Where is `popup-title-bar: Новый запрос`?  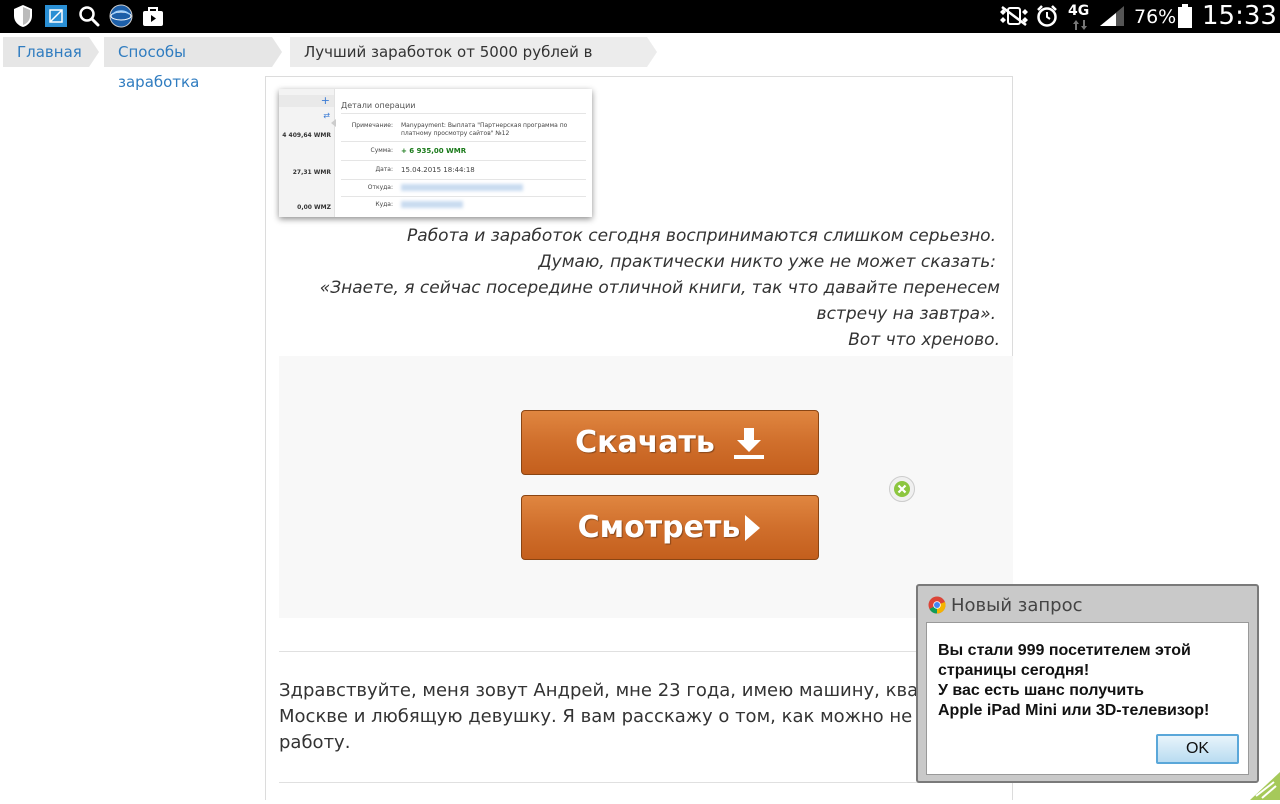
popup-title-bar: Новый запрос is located at coordinates (1005, 605).